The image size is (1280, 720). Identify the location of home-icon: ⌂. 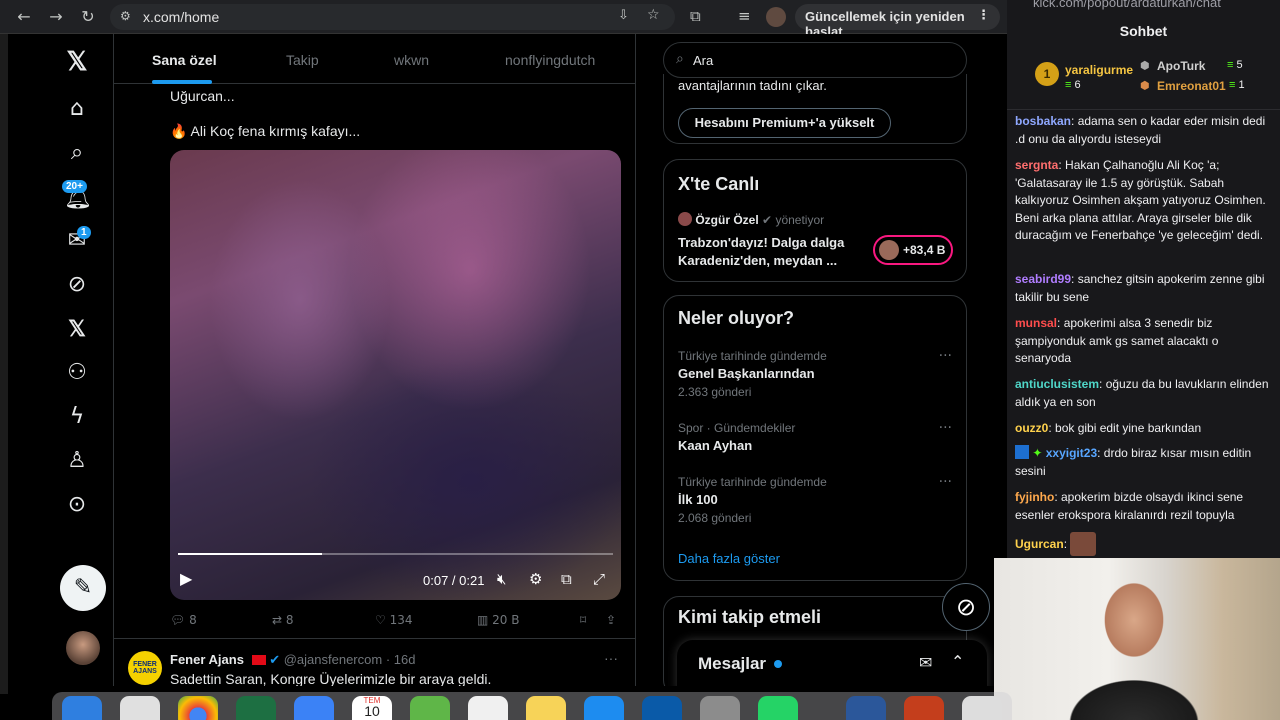
(77, 109).